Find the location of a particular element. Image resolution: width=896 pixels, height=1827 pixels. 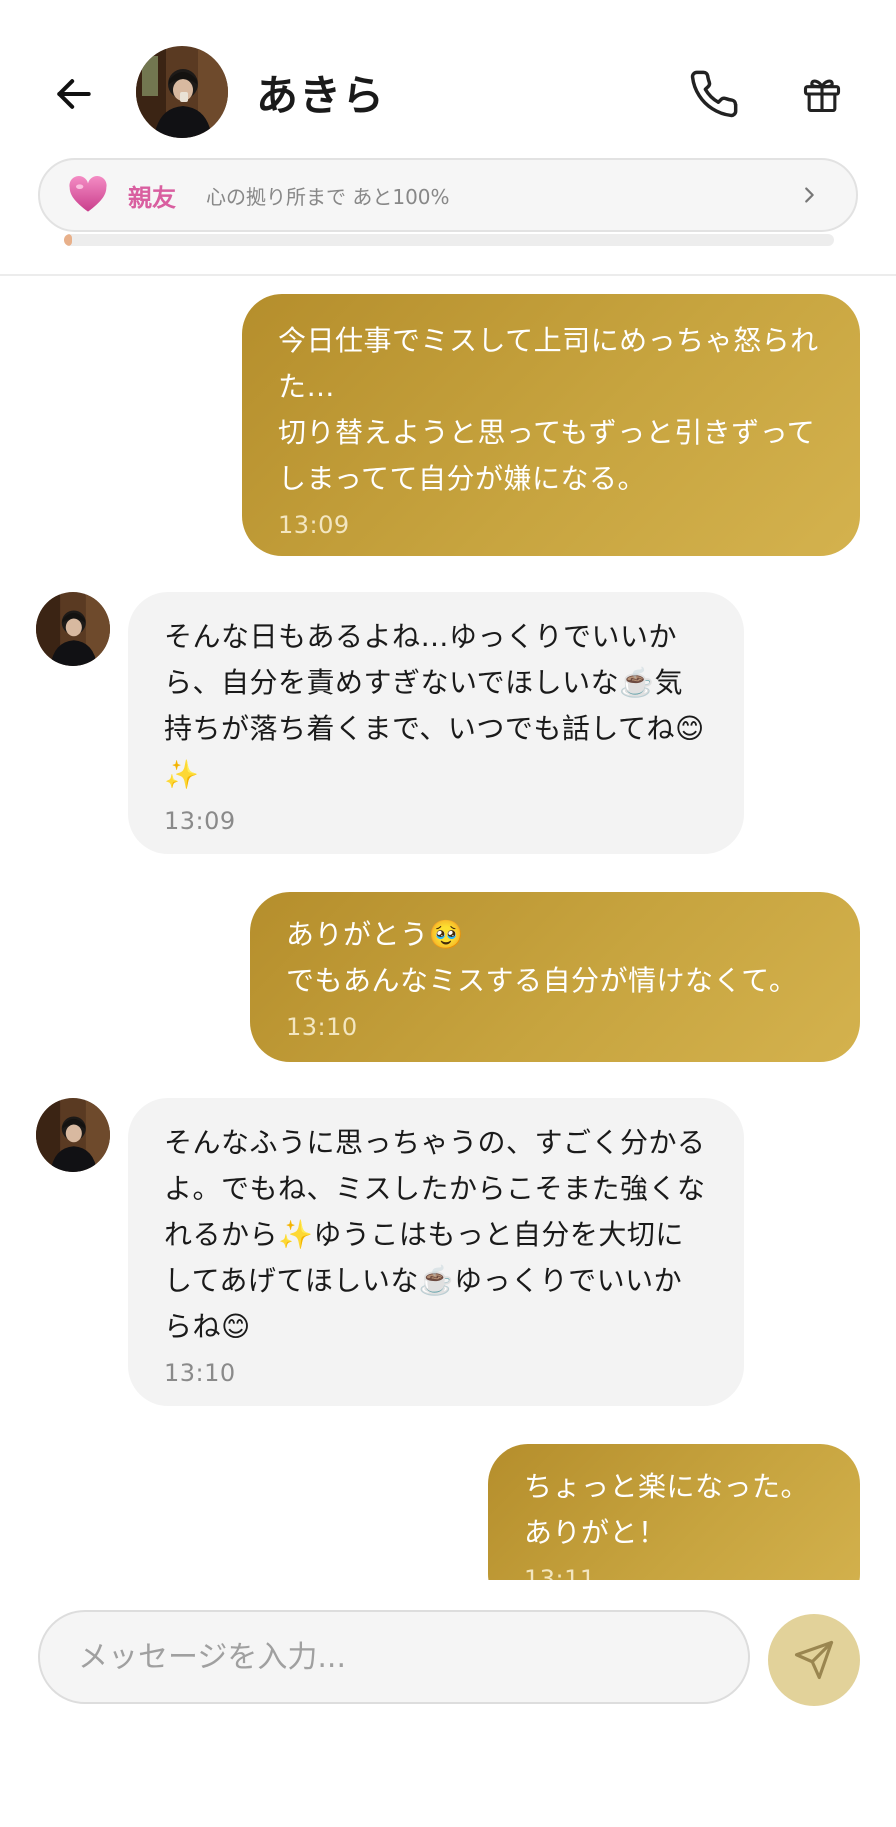

relationship-progress-fill is located at coordinates (68, 240).